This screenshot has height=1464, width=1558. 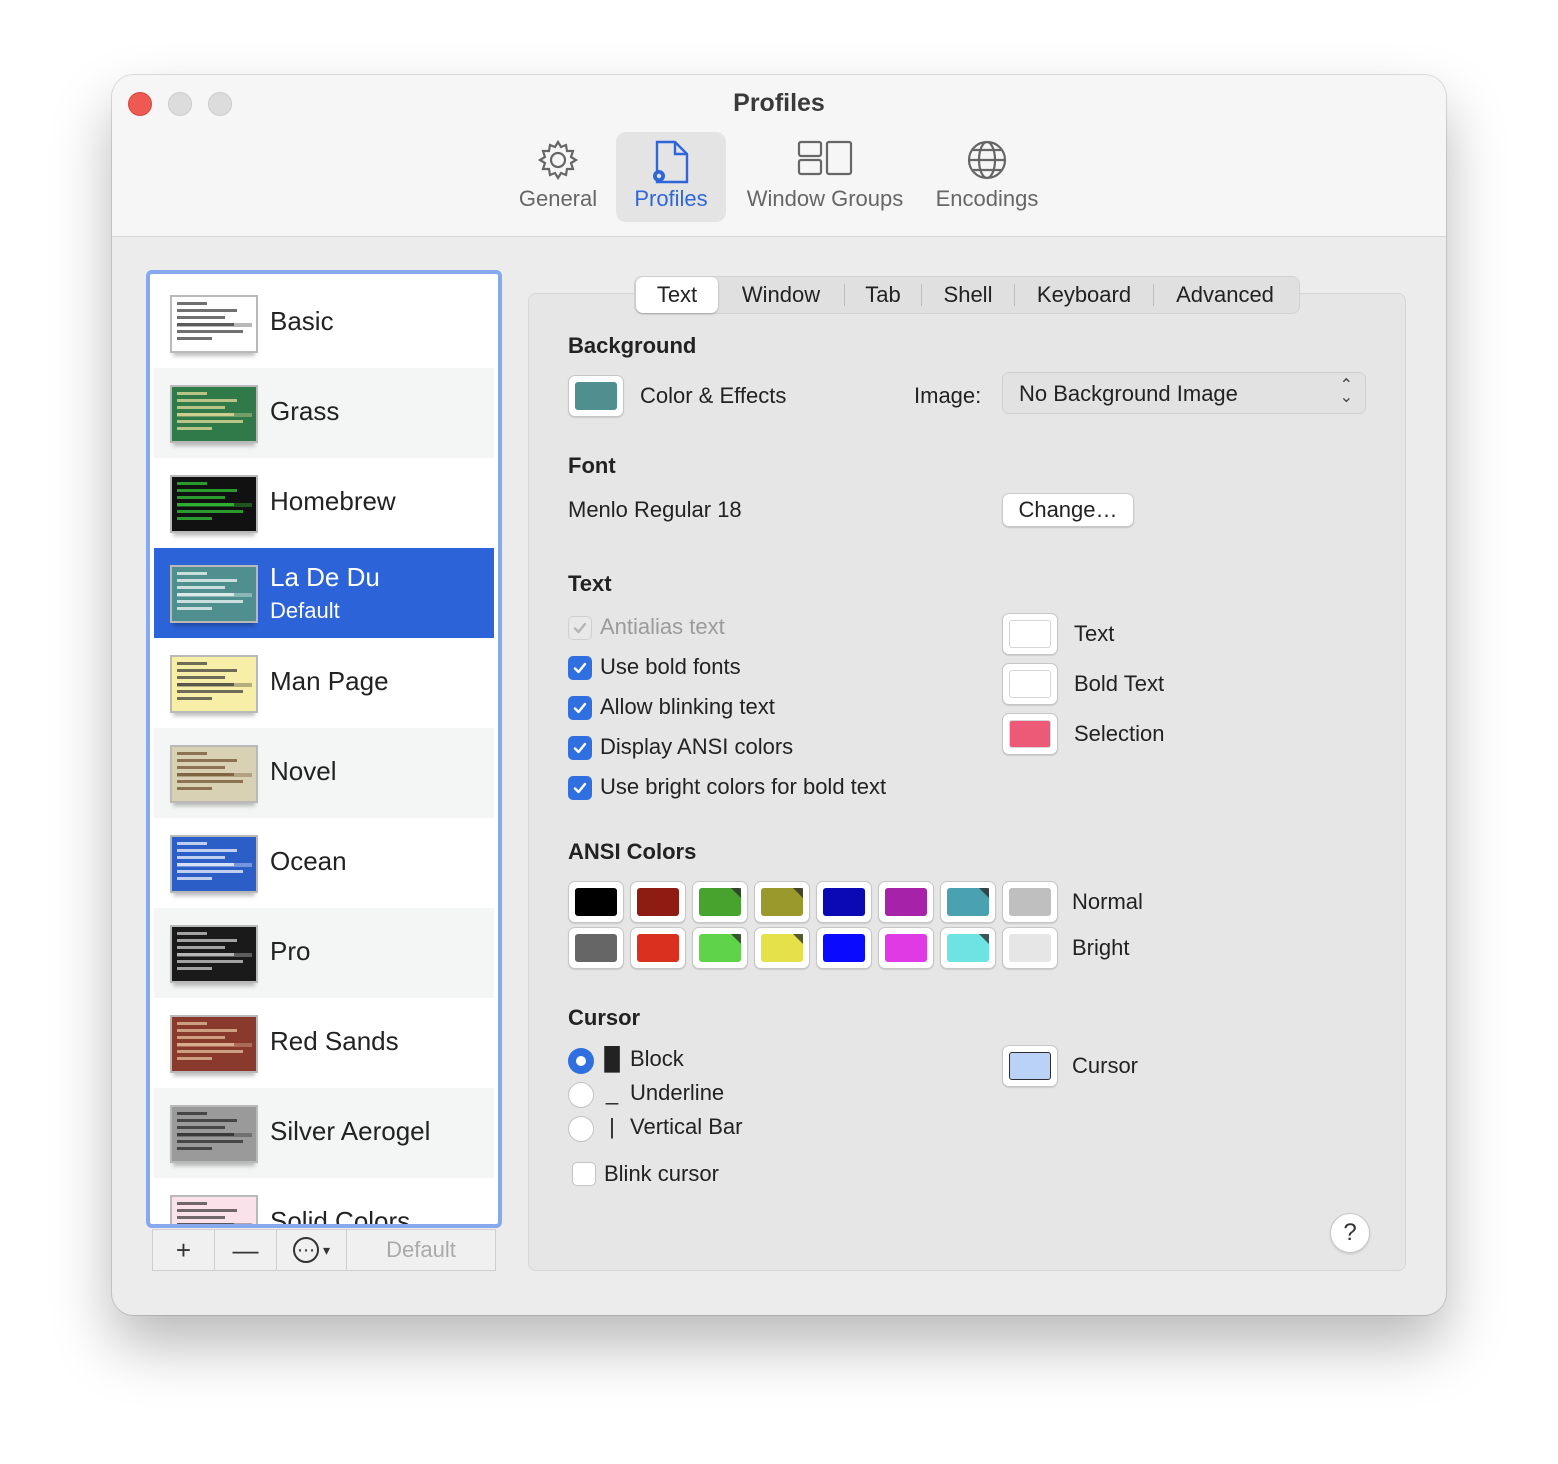 I want to click on tab-keyboard: Keyboard, so click(x=1084, y=295).